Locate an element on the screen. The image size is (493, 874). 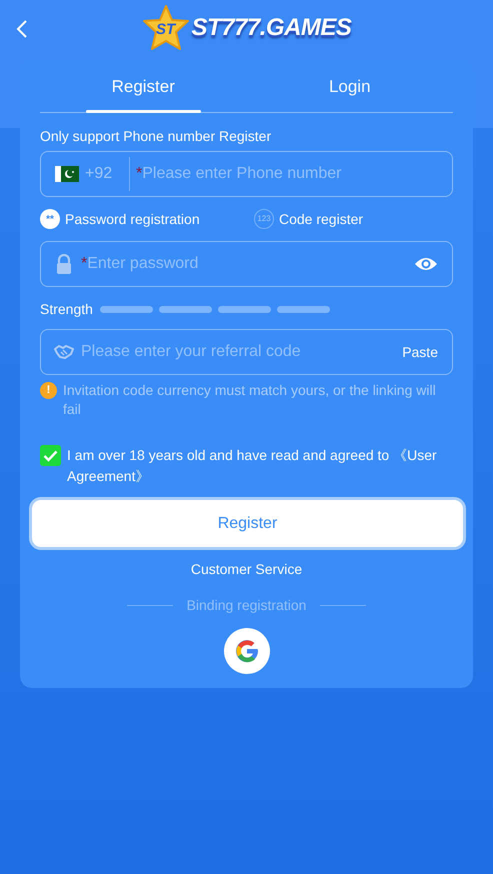
warning-icon: ! is located at coordinates (48, 390).